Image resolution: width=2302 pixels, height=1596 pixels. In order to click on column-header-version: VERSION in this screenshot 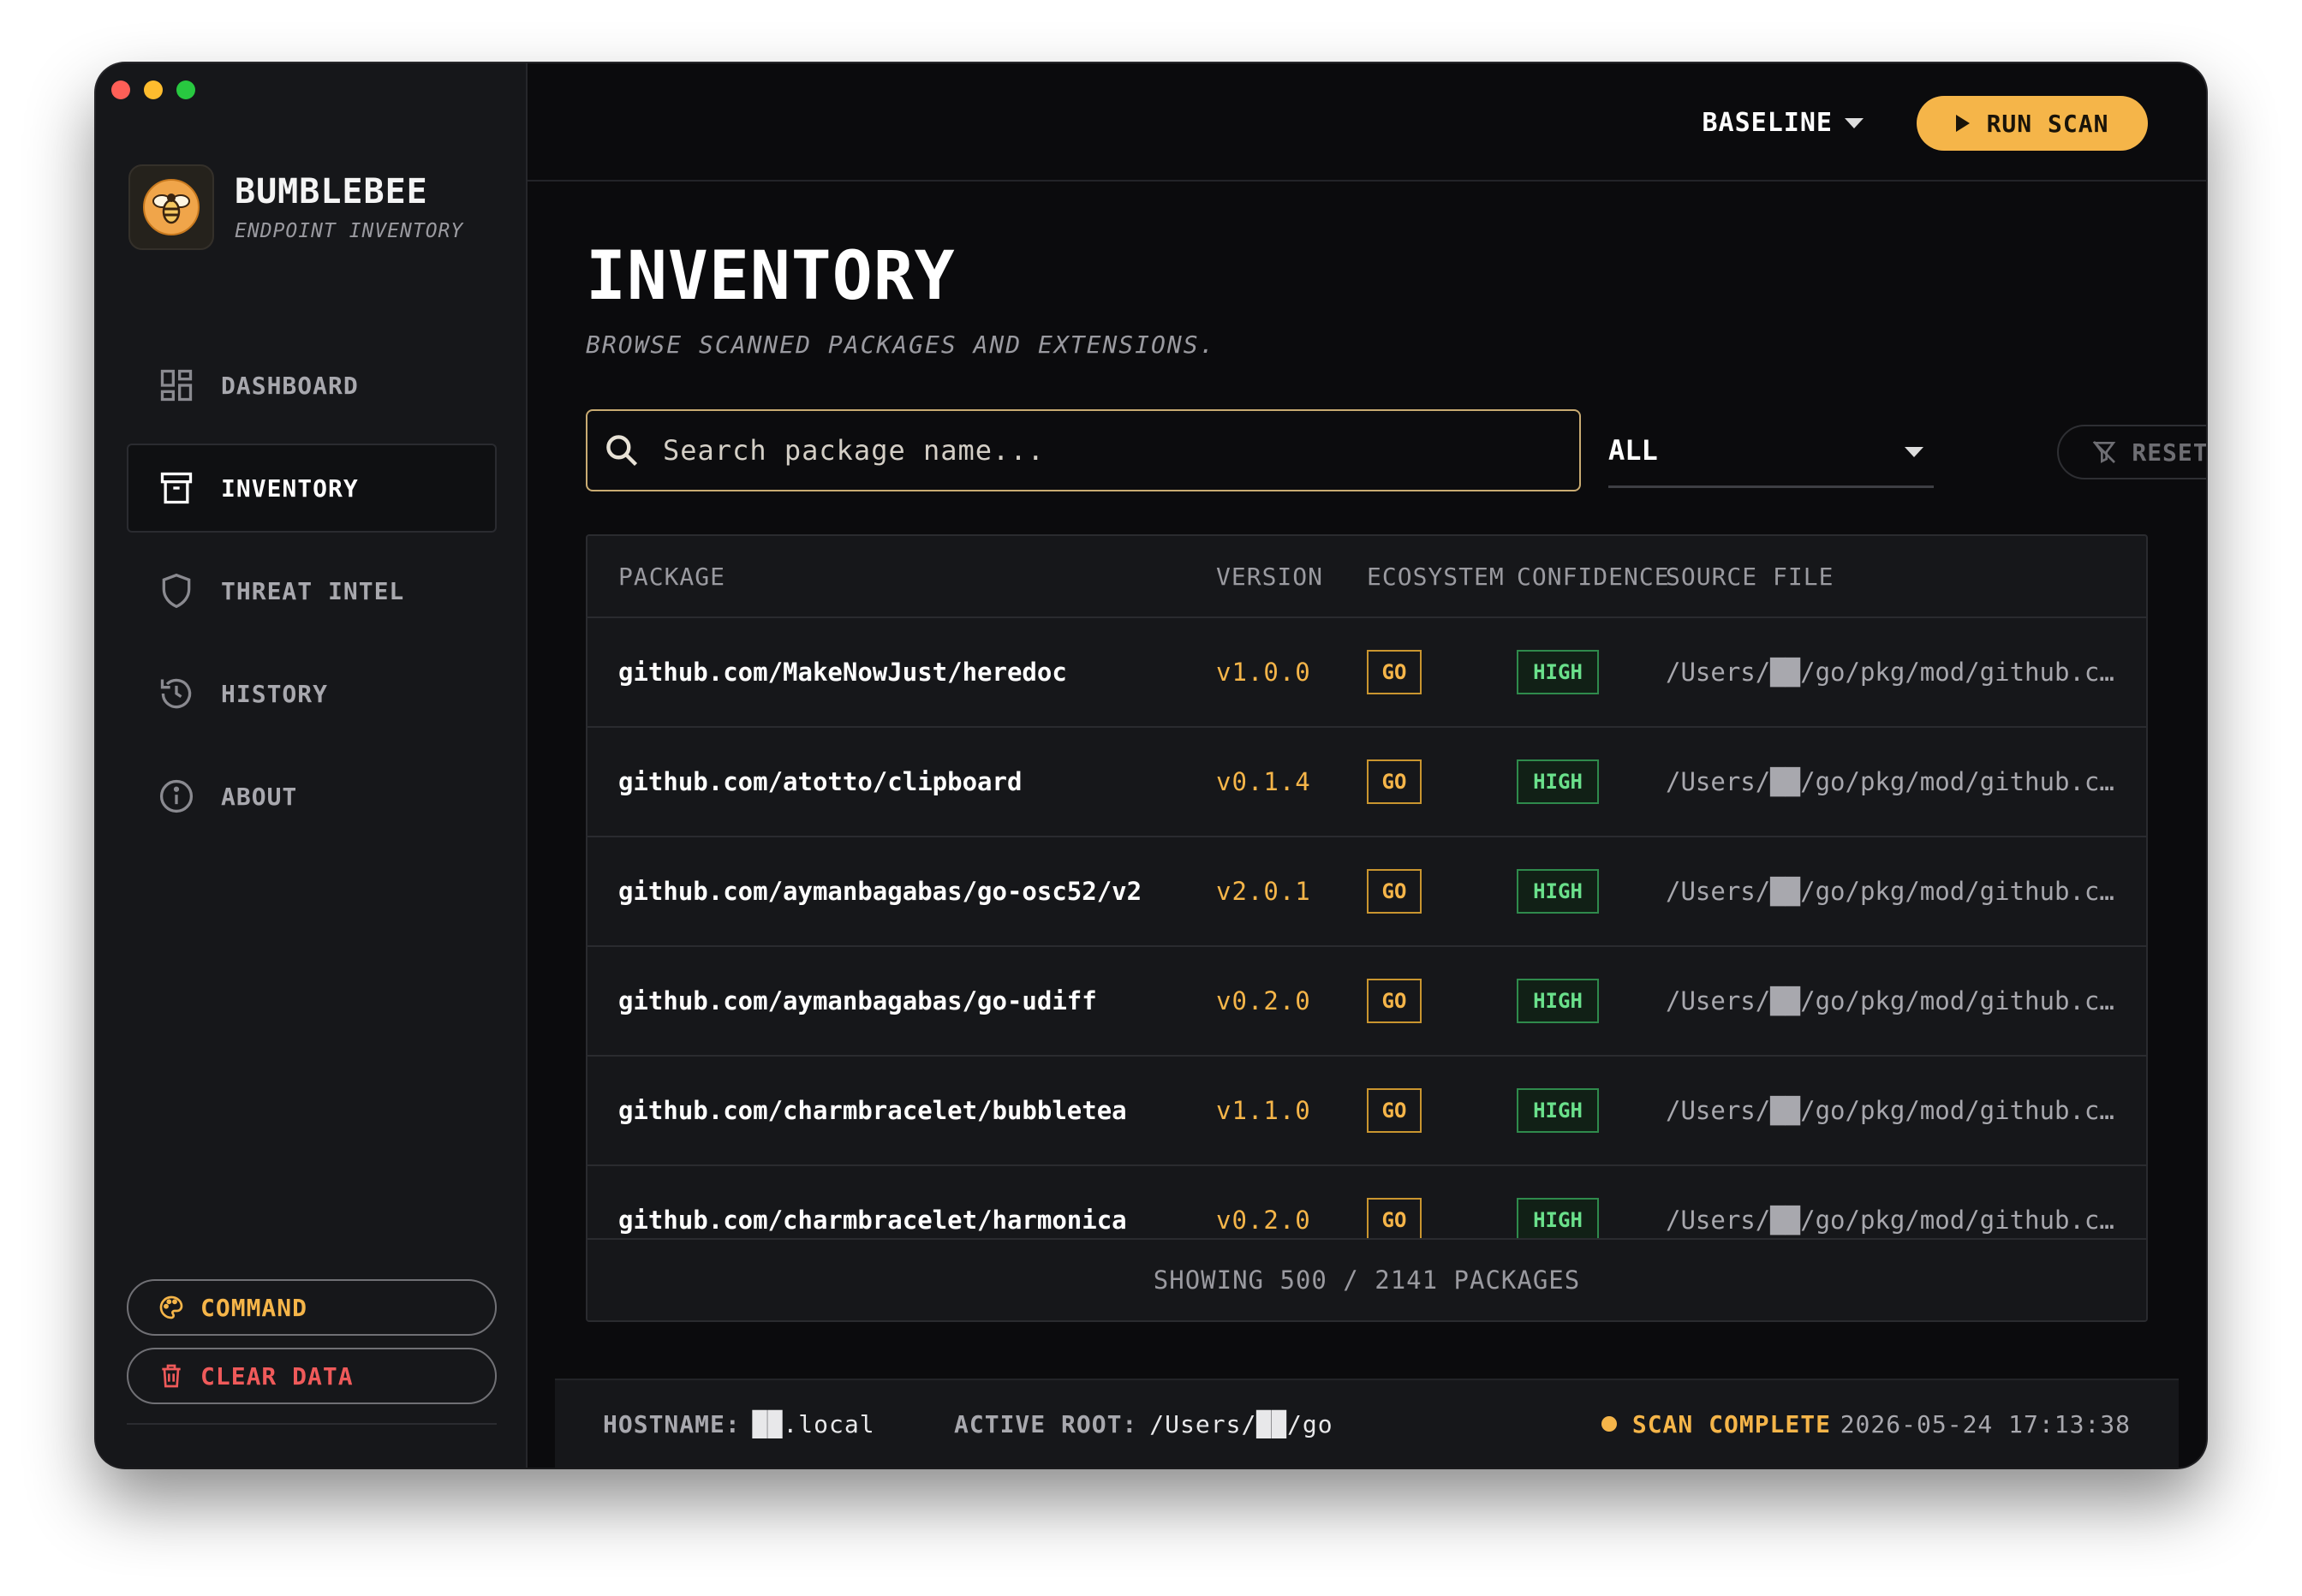, I will do `click(1269, 577)`.